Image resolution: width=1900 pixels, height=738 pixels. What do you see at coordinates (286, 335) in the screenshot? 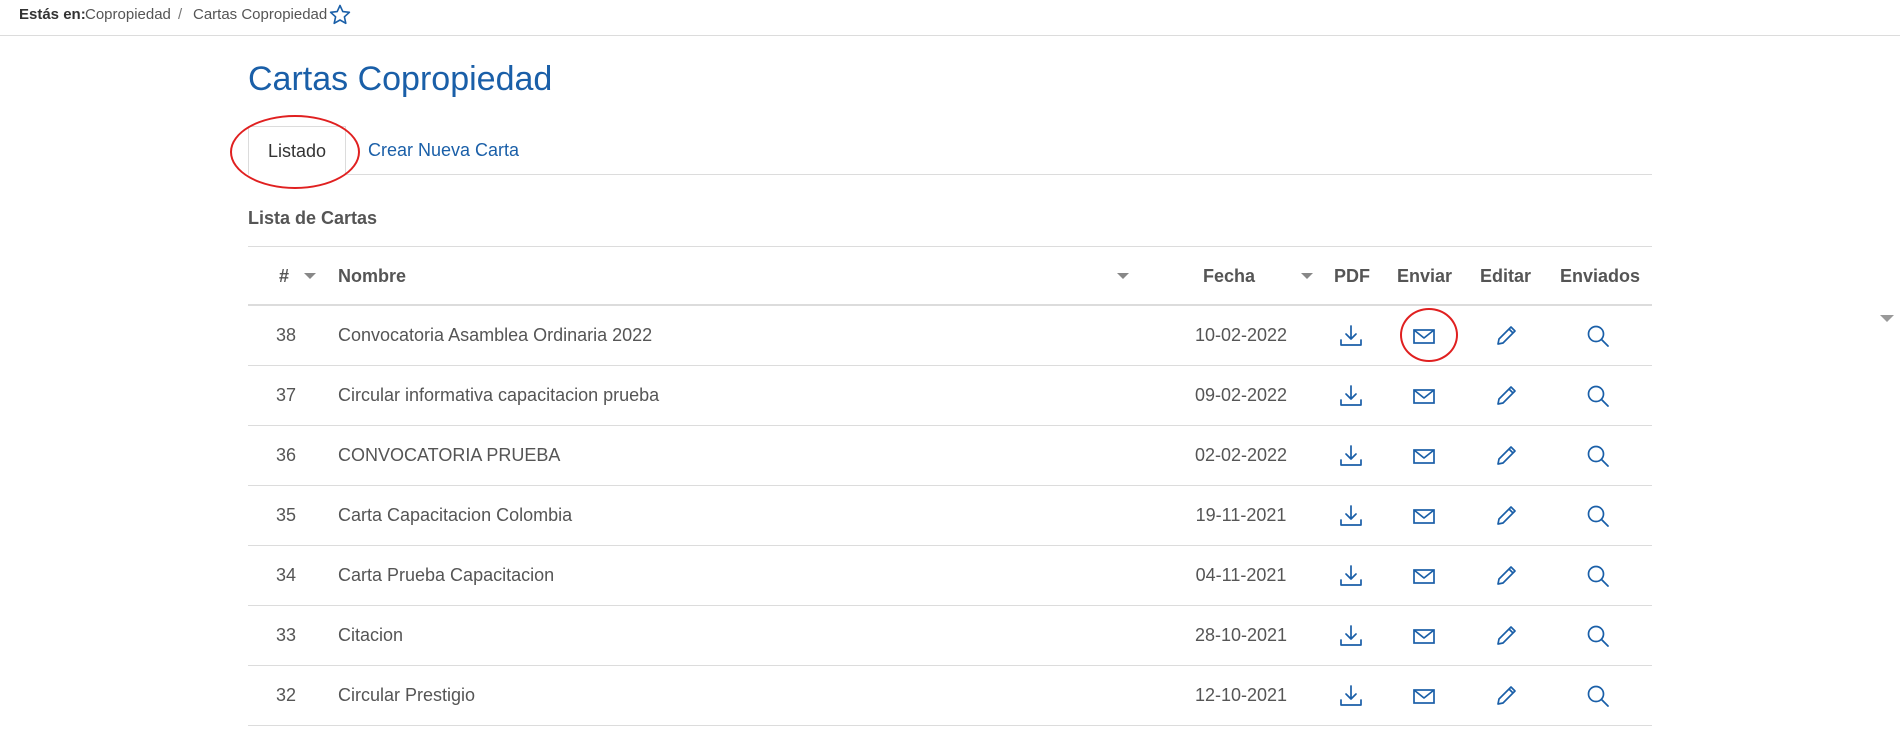
I see `row-num: 38` at bounding box center [286, 335].